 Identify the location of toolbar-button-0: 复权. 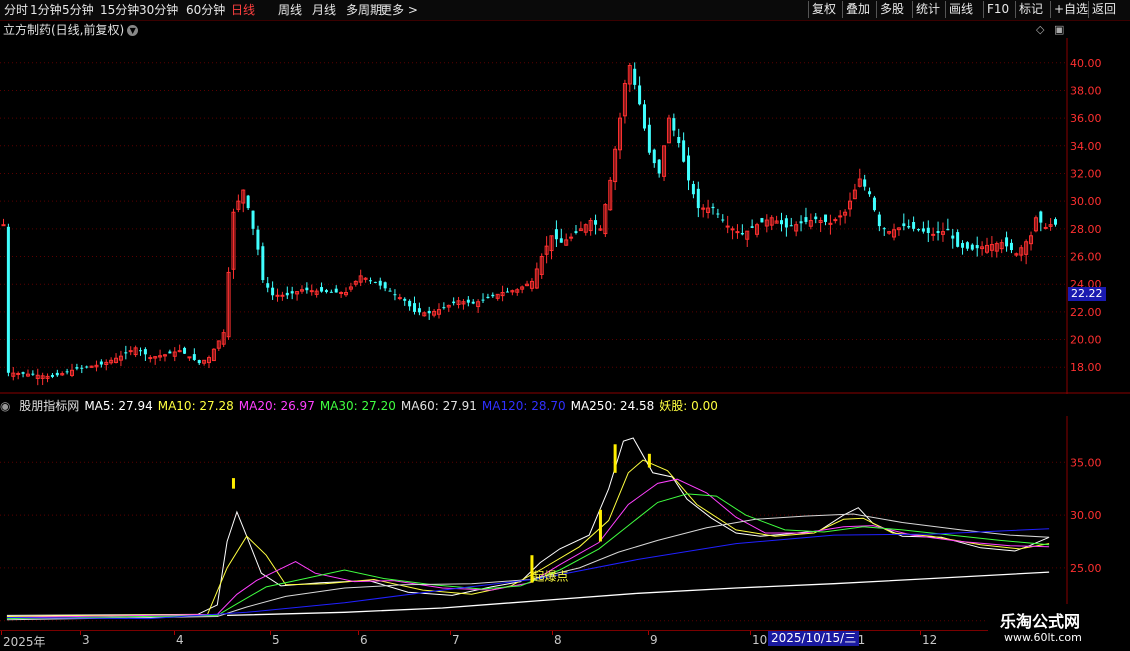
(823, 9).